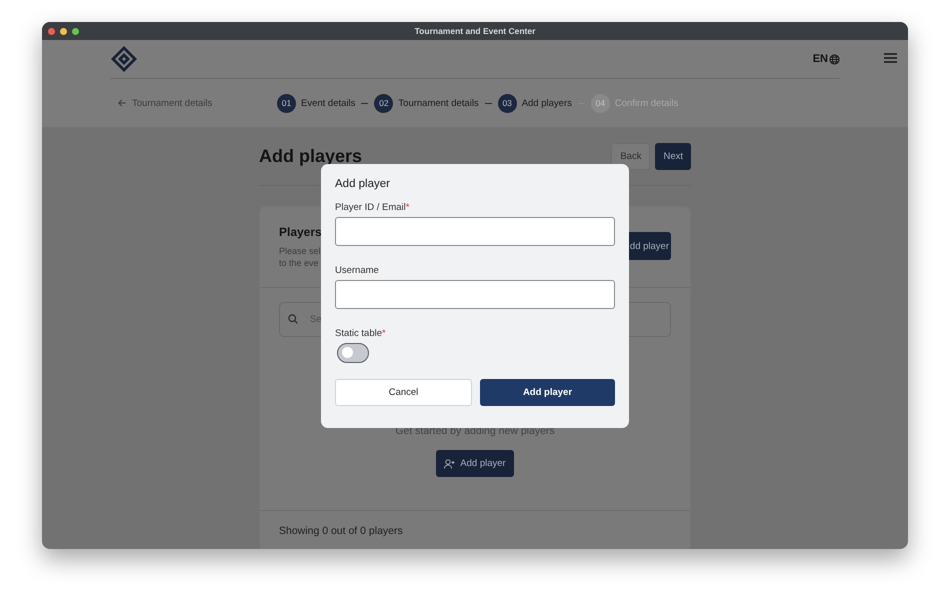 The height and width of the screenshot is (594, 950). I want to click on close-window-icon, so click(51, 31).